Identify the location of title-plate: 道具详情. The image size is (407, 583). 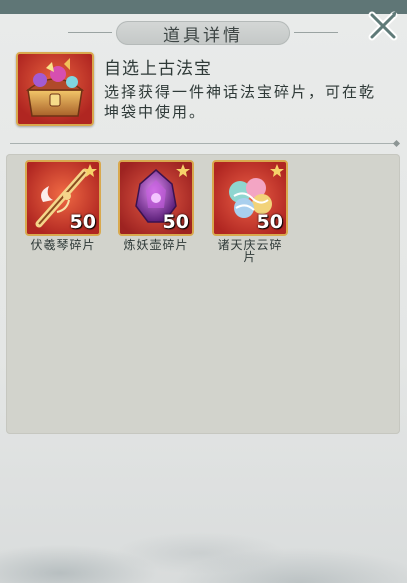
(203, 33).